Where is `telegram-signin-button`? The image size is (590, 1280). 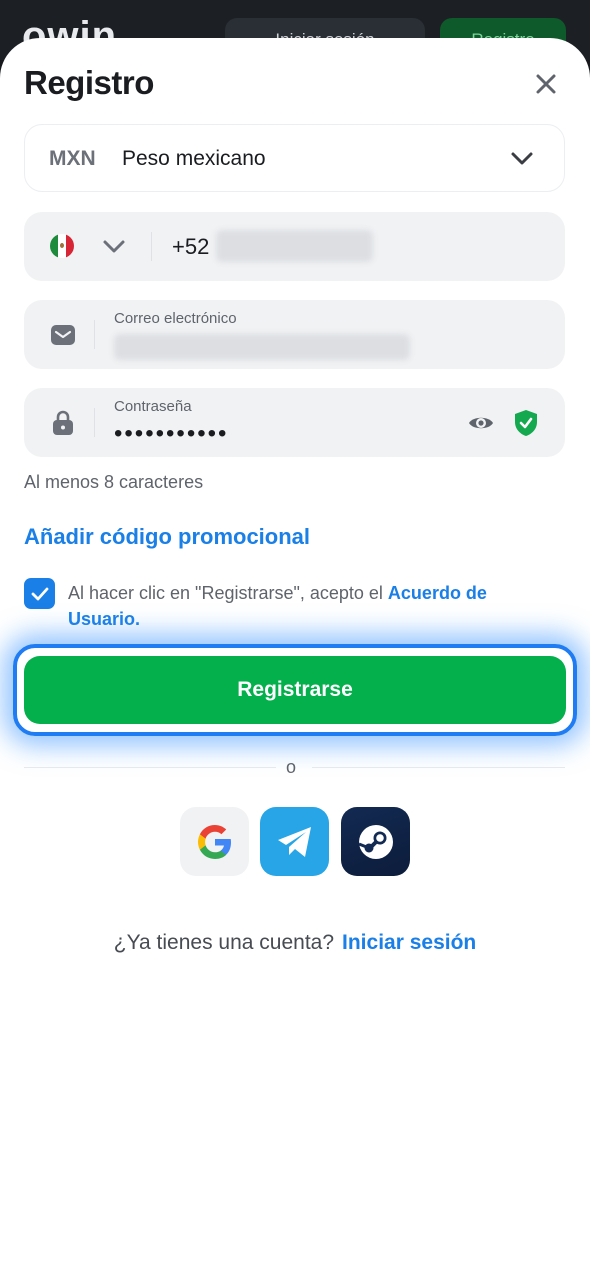
telegram-signin-button is located at coordinates (294, 841).